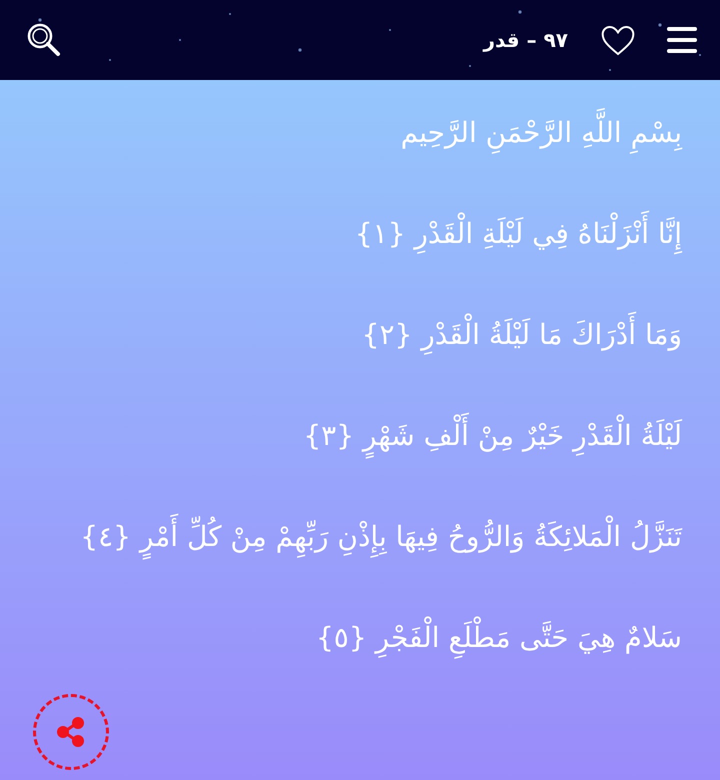 This screenshot has width=720, height=780. Describe the element at coordinates (351, 360) in the screenshot. I see `verse-text: وَمَا أَدْرَاكَ مَا لَيْلَةُ الْقَدْرِ {٢}` at that location.